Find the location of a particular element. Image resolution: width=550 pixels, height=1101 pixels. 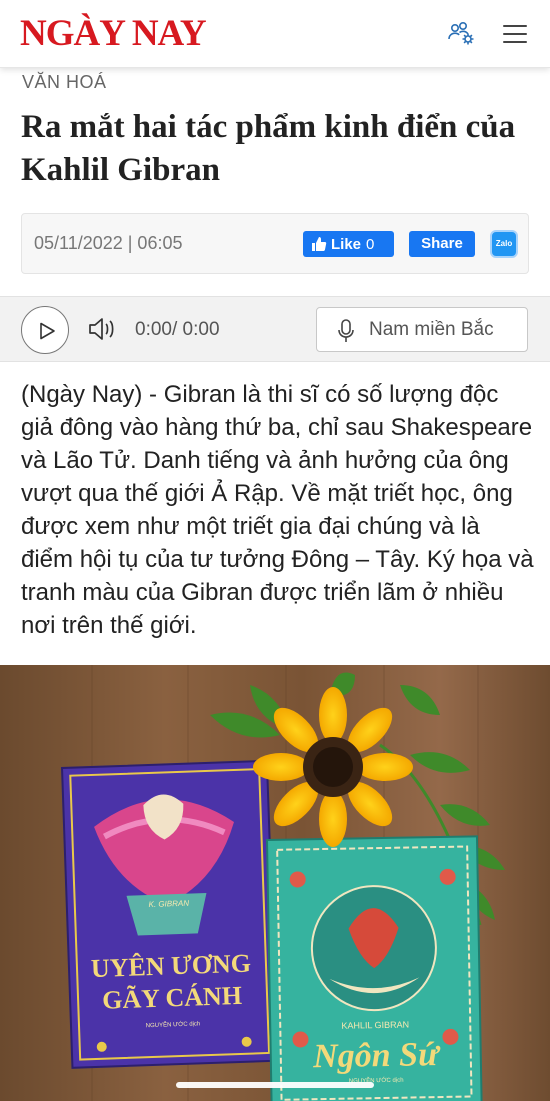

publish-datetime: 05/11/2022 | 06:05 is located at coordinates (108, 243).